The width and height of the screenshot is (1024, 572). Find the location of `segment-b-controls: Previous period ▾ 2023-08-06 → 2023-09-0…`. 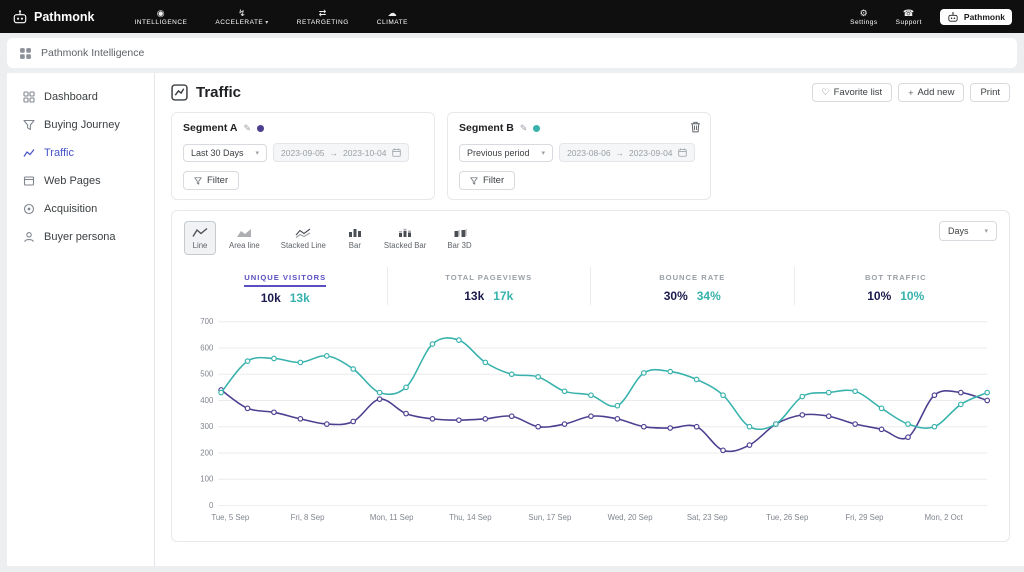

segment-b-controls: Previous period ▾ 2023-08-06 → 2023-09-0… is located at coordinates (579, 152).